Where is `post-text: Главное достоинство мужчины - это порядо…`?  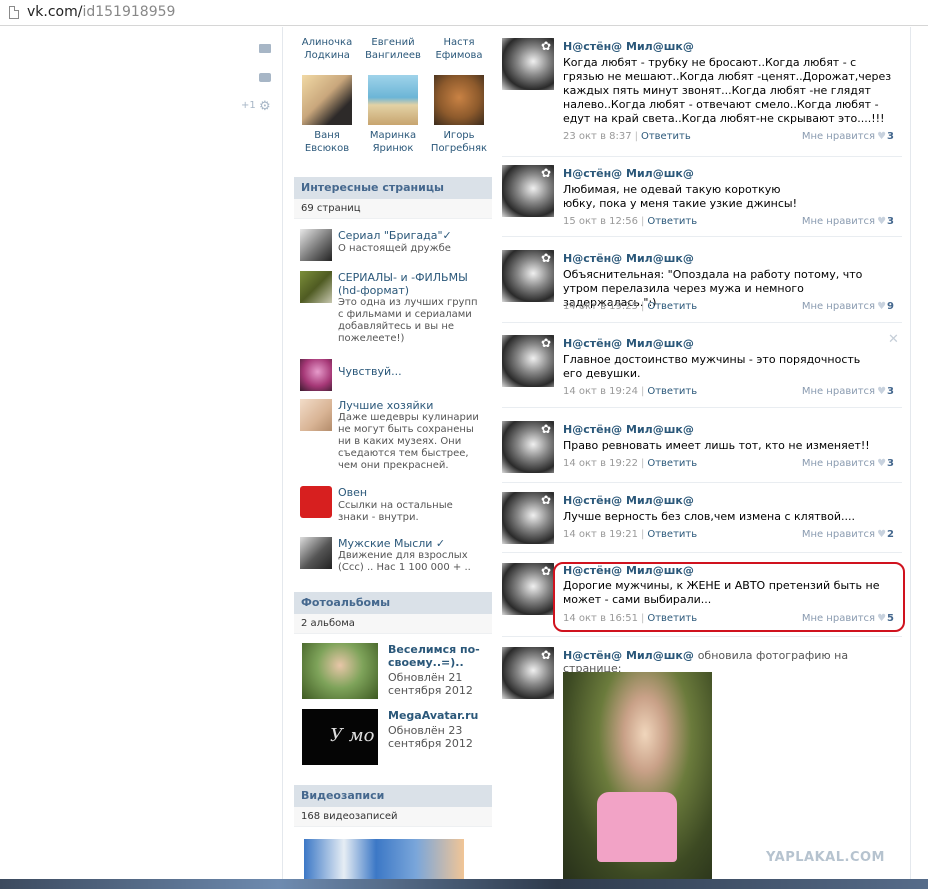 post-text: Главное достоинство мужчины - это порядо… is located at coordinates (712, 366).